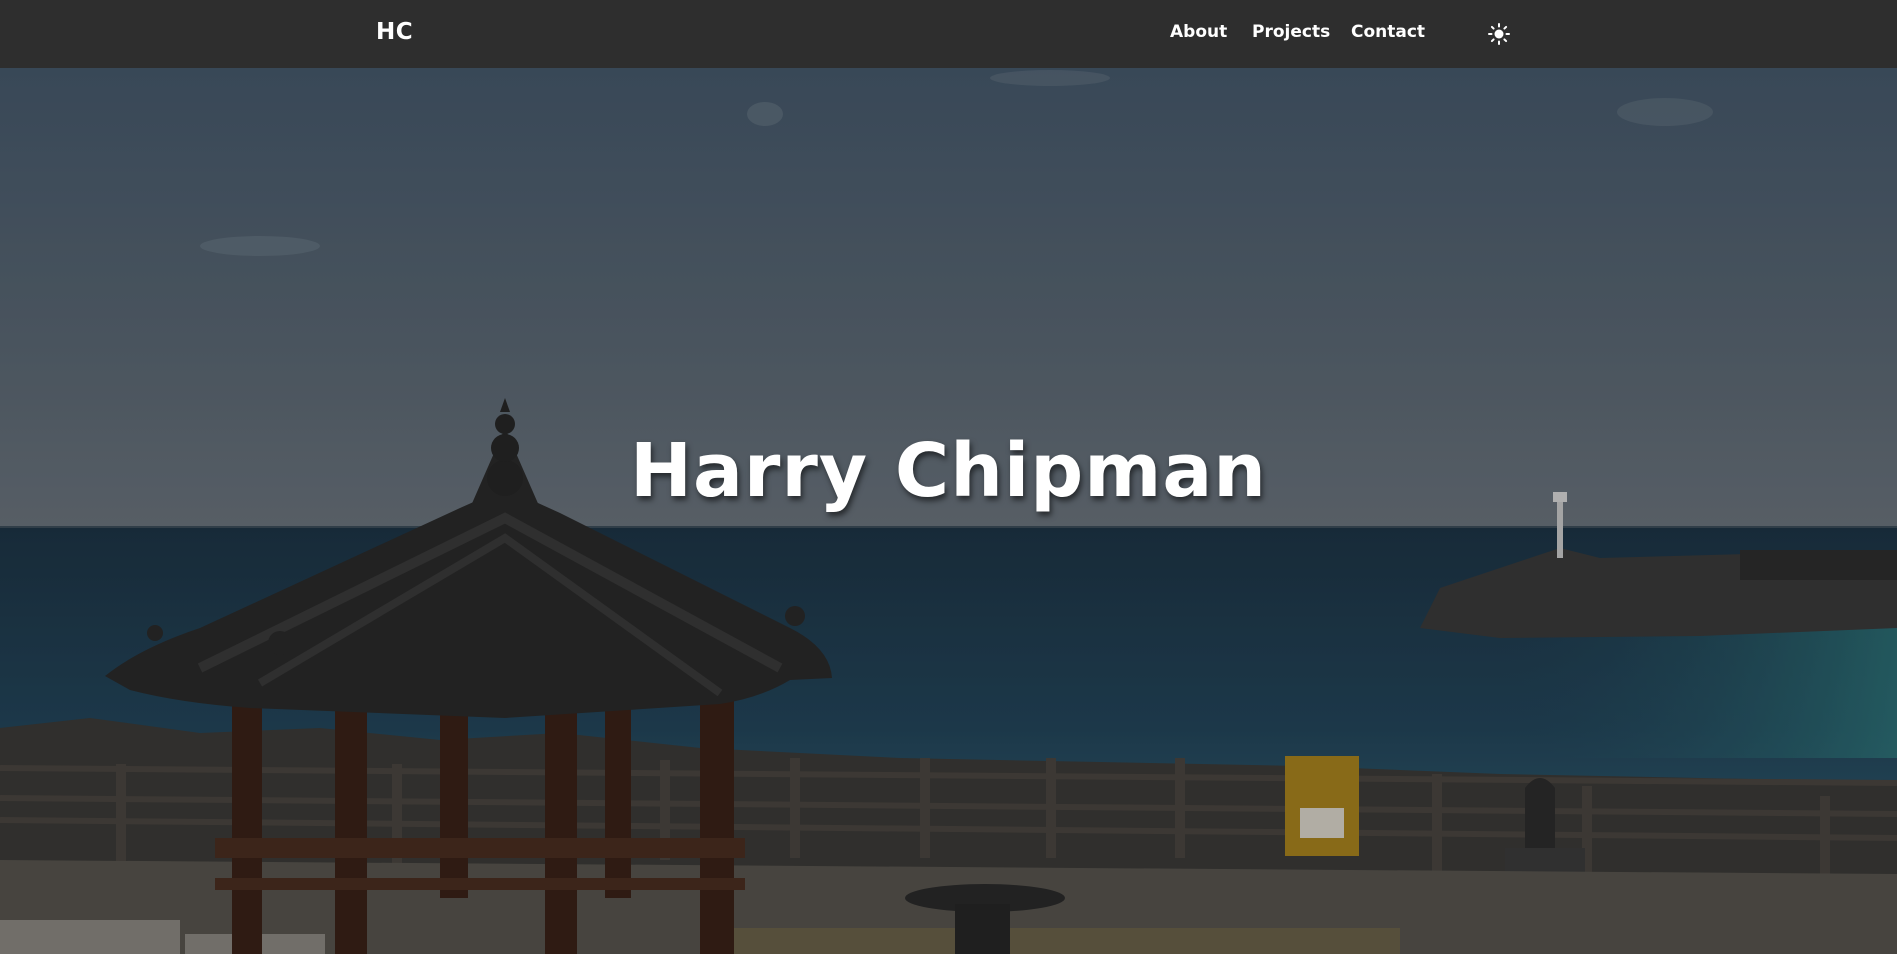 This screenshot has height=954, width=1897. I want to click on theme-toggle-button, so click(1499, 34).